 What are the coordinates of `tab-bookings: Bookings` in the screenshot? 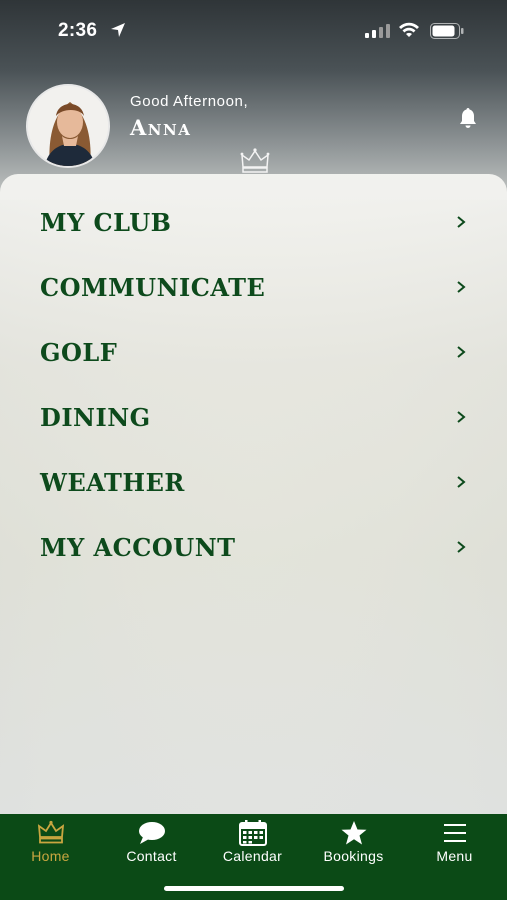 It's located at (353, 844).